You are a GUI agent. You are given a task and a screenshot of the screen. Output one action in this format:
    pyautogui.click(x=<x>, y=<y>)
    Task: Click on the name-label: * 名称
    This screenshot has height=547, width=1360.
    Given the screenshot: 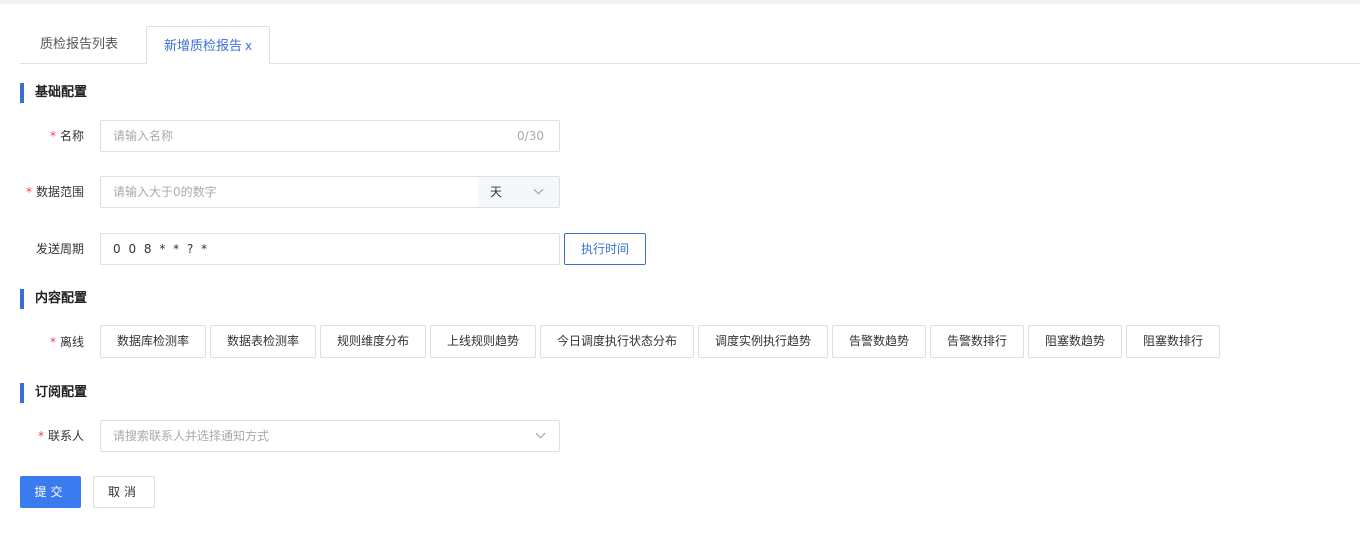 What is the action you would take?
    pyautogui.click(x=42, y=136)
    